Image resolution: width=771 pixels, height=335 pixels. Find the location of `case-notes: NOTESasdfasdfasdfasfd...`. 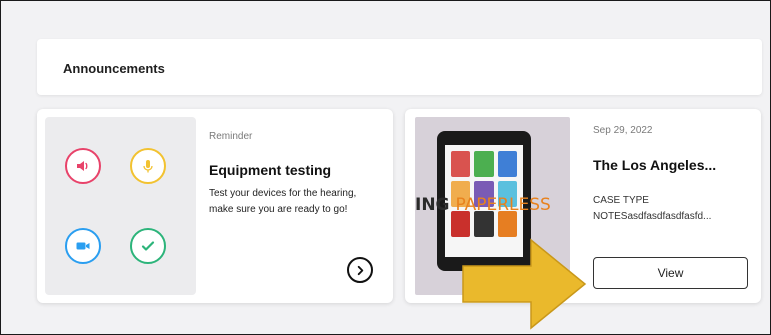

case-notes: NOTESasdfasdfasdfasfd... is located at coordinates (652, 216).